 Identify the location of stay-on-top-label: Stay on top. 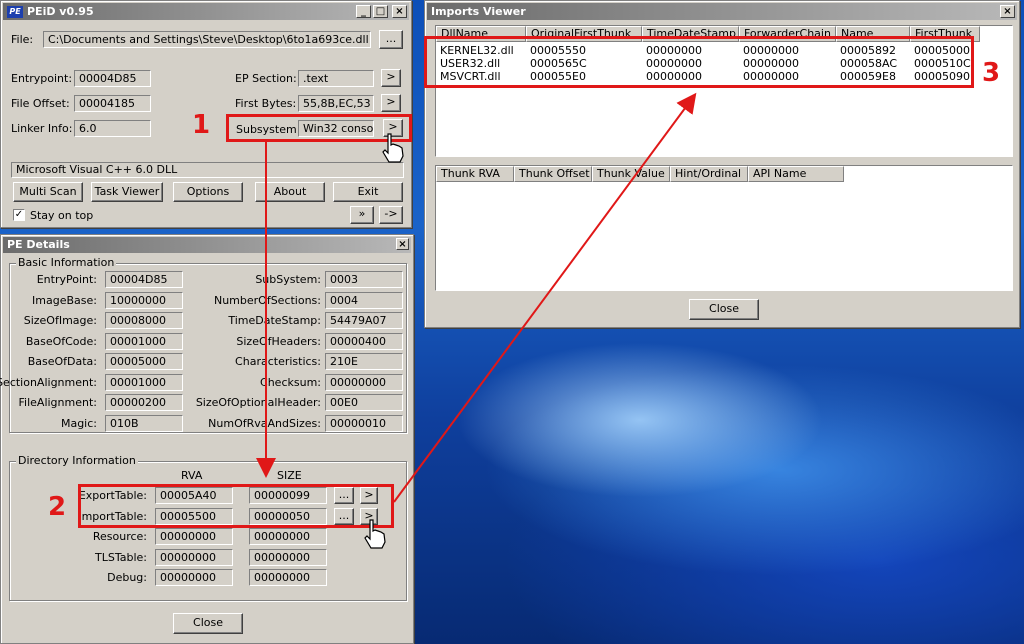
(62, 215).